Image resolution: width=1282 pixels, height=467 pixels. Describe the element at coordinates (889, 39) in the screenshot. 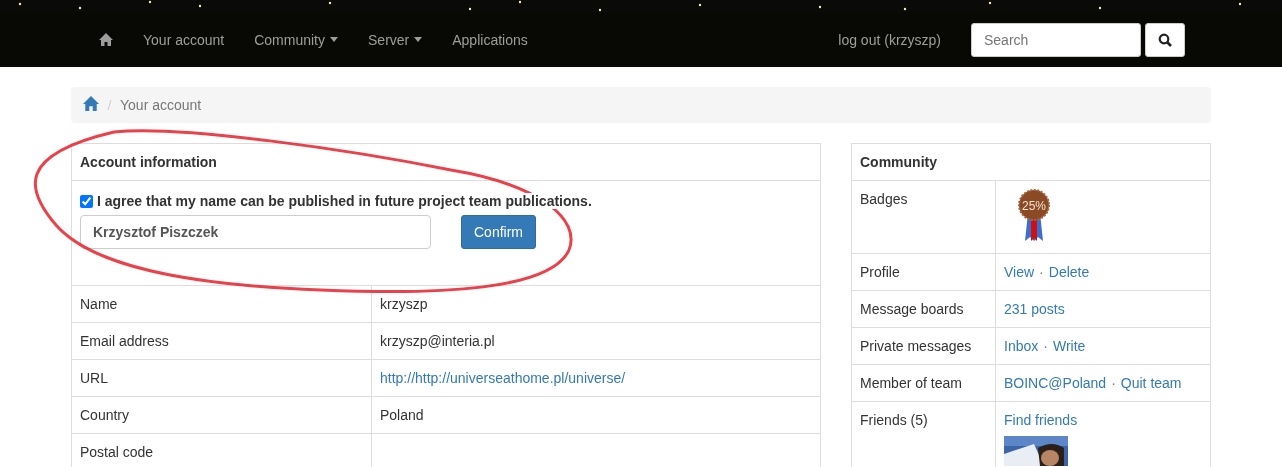

I see `logout-link: log out (krzyszp)` at that location.